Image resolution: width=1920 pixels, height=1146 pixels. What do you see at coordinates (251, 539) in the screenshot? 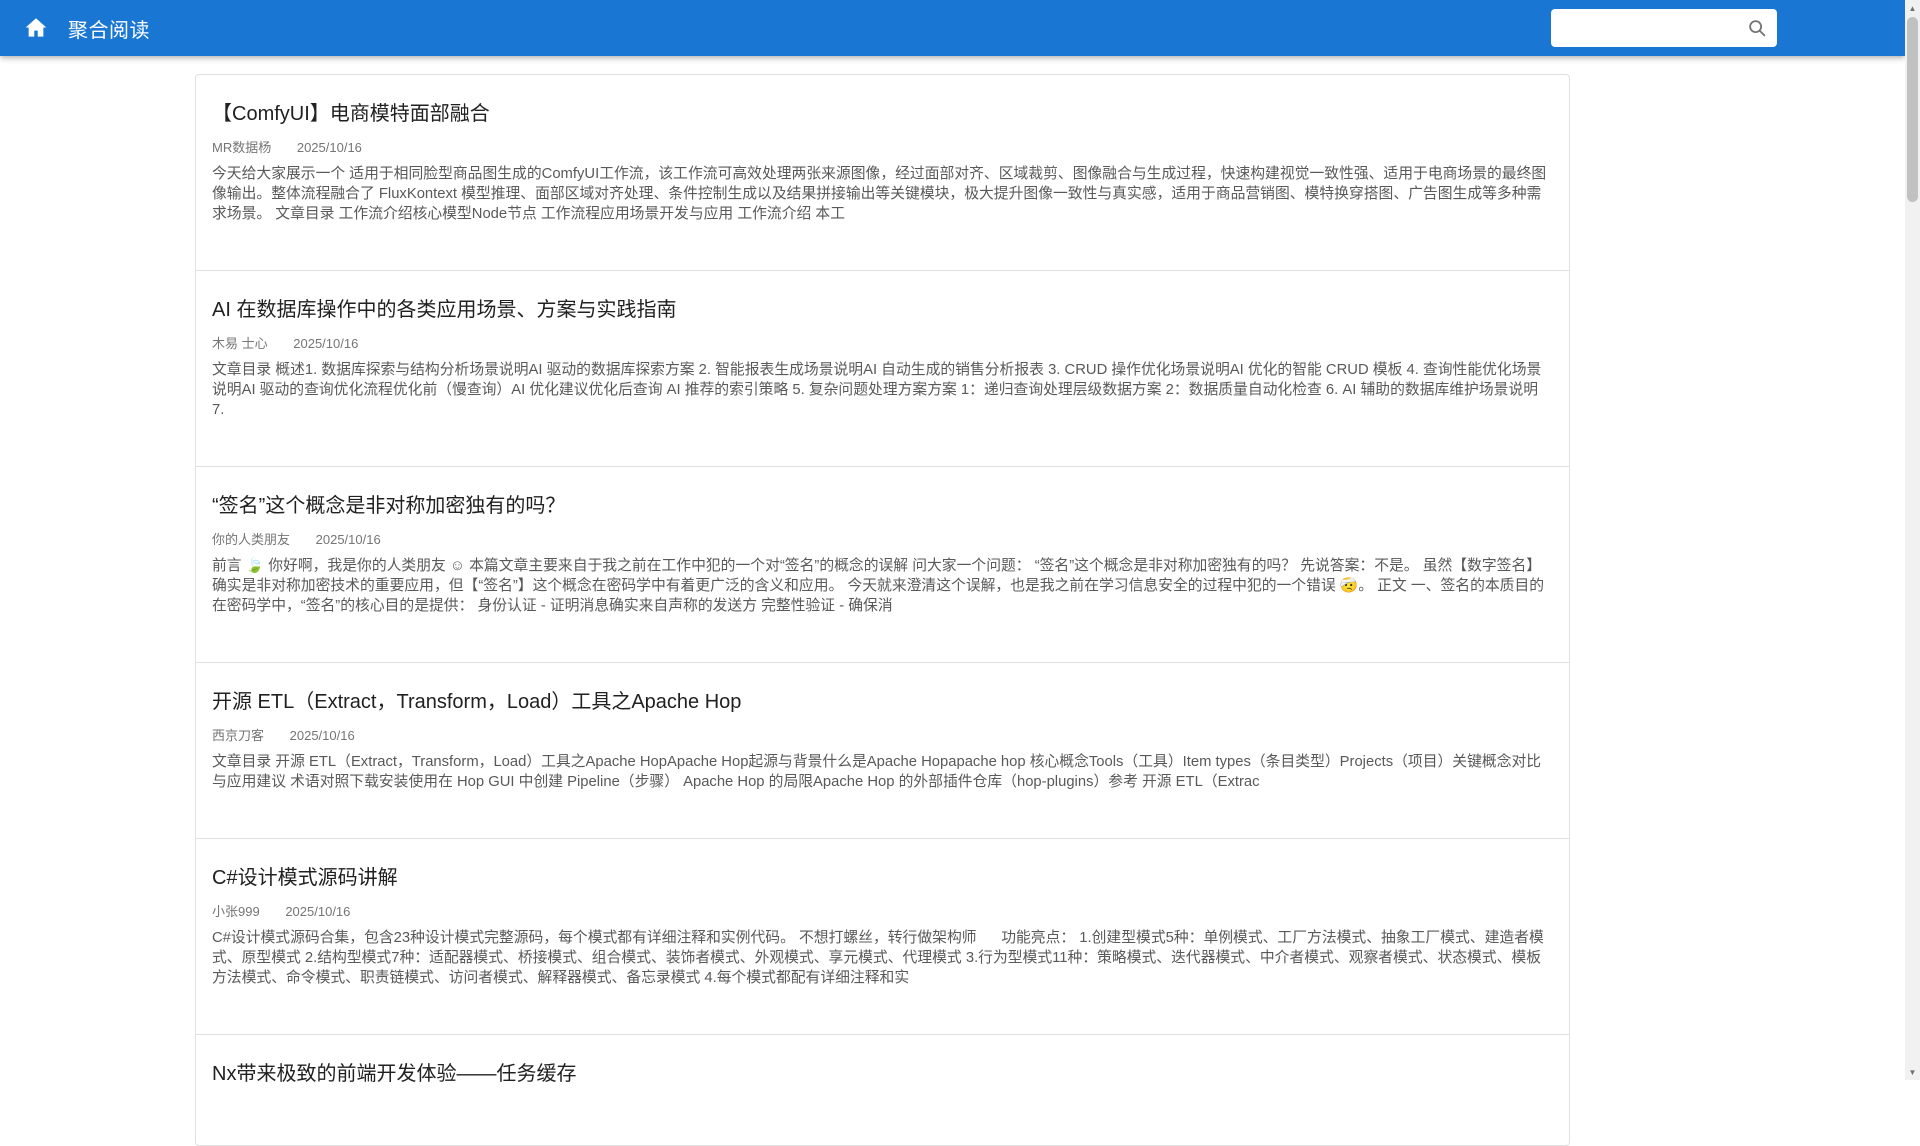
I see `article-author: 你的人类朋友` at bounding box center [251, 539].